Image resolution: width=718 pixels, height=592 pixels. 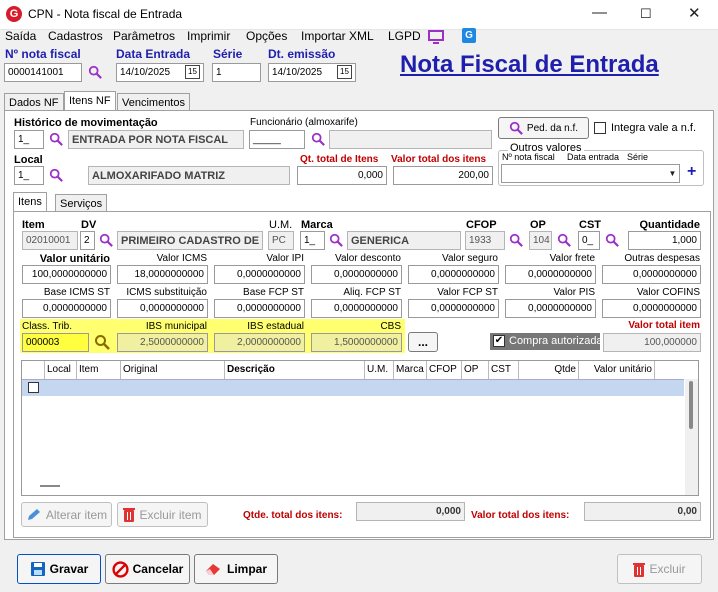 What do you see at coordinates (33, 387) in the screenshot?
I see `row-checkbox` at bounding box center [33, 387].